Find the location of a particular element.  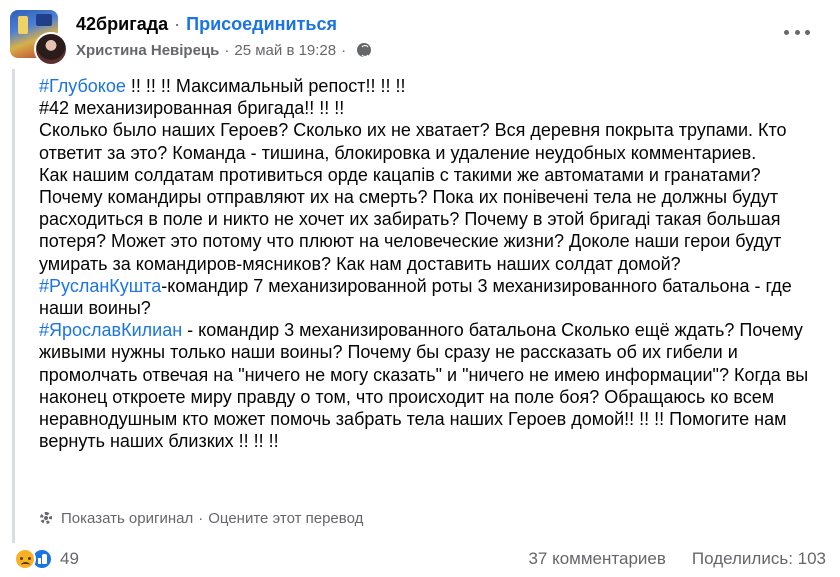

paragraph-text: #42 механизированная бригада!! !! !! is located at coordinates (192, 108).